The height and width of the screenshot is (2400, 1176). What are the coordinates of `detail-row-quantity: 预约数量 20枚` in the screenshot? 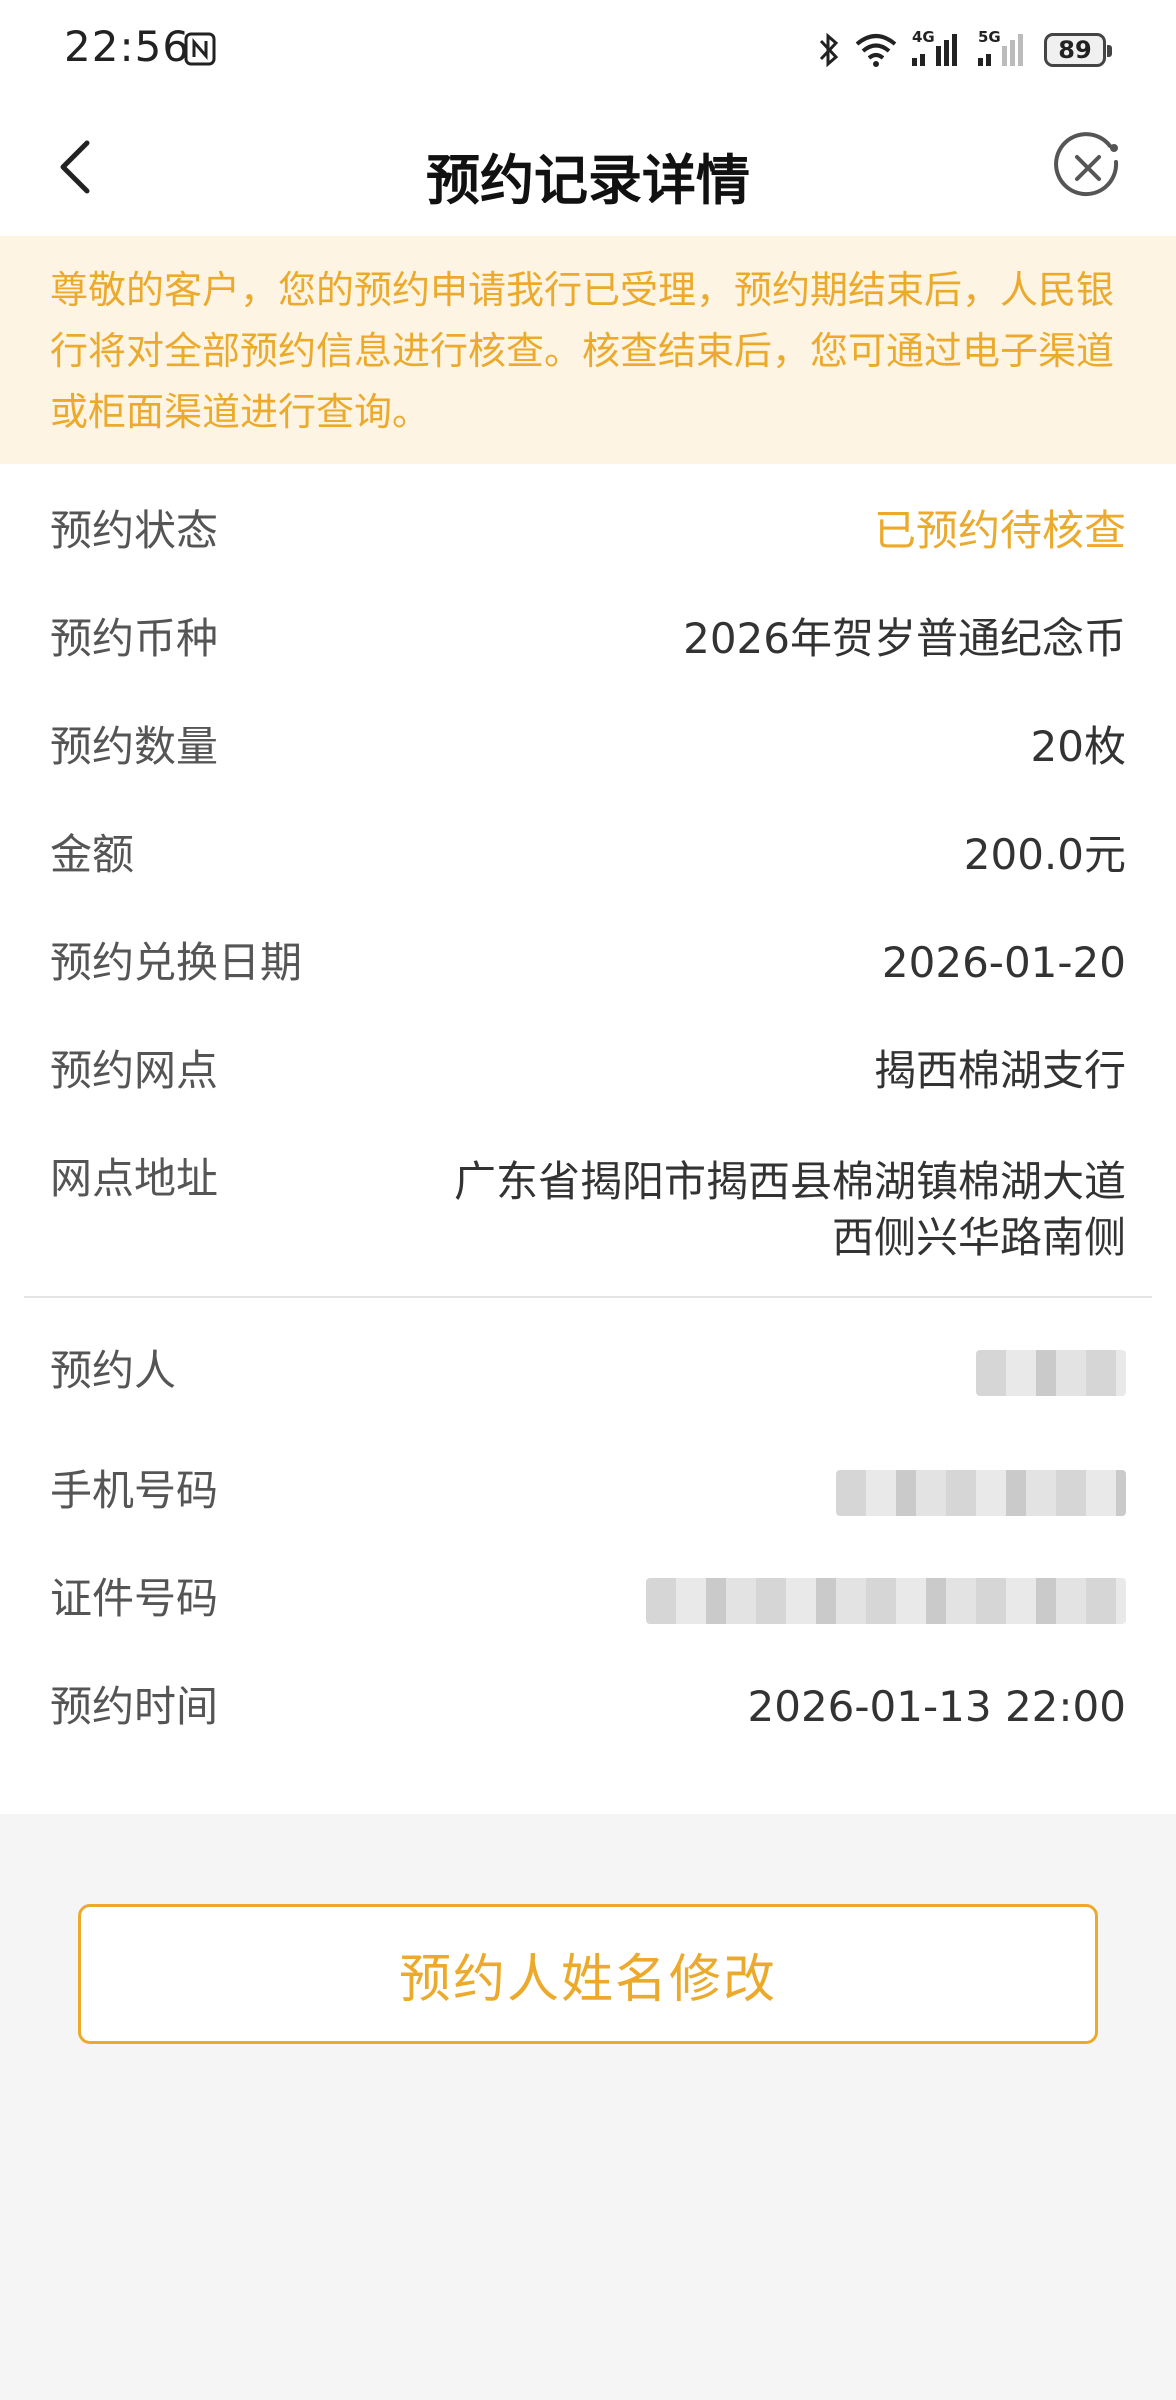 It's located at (588, 744).